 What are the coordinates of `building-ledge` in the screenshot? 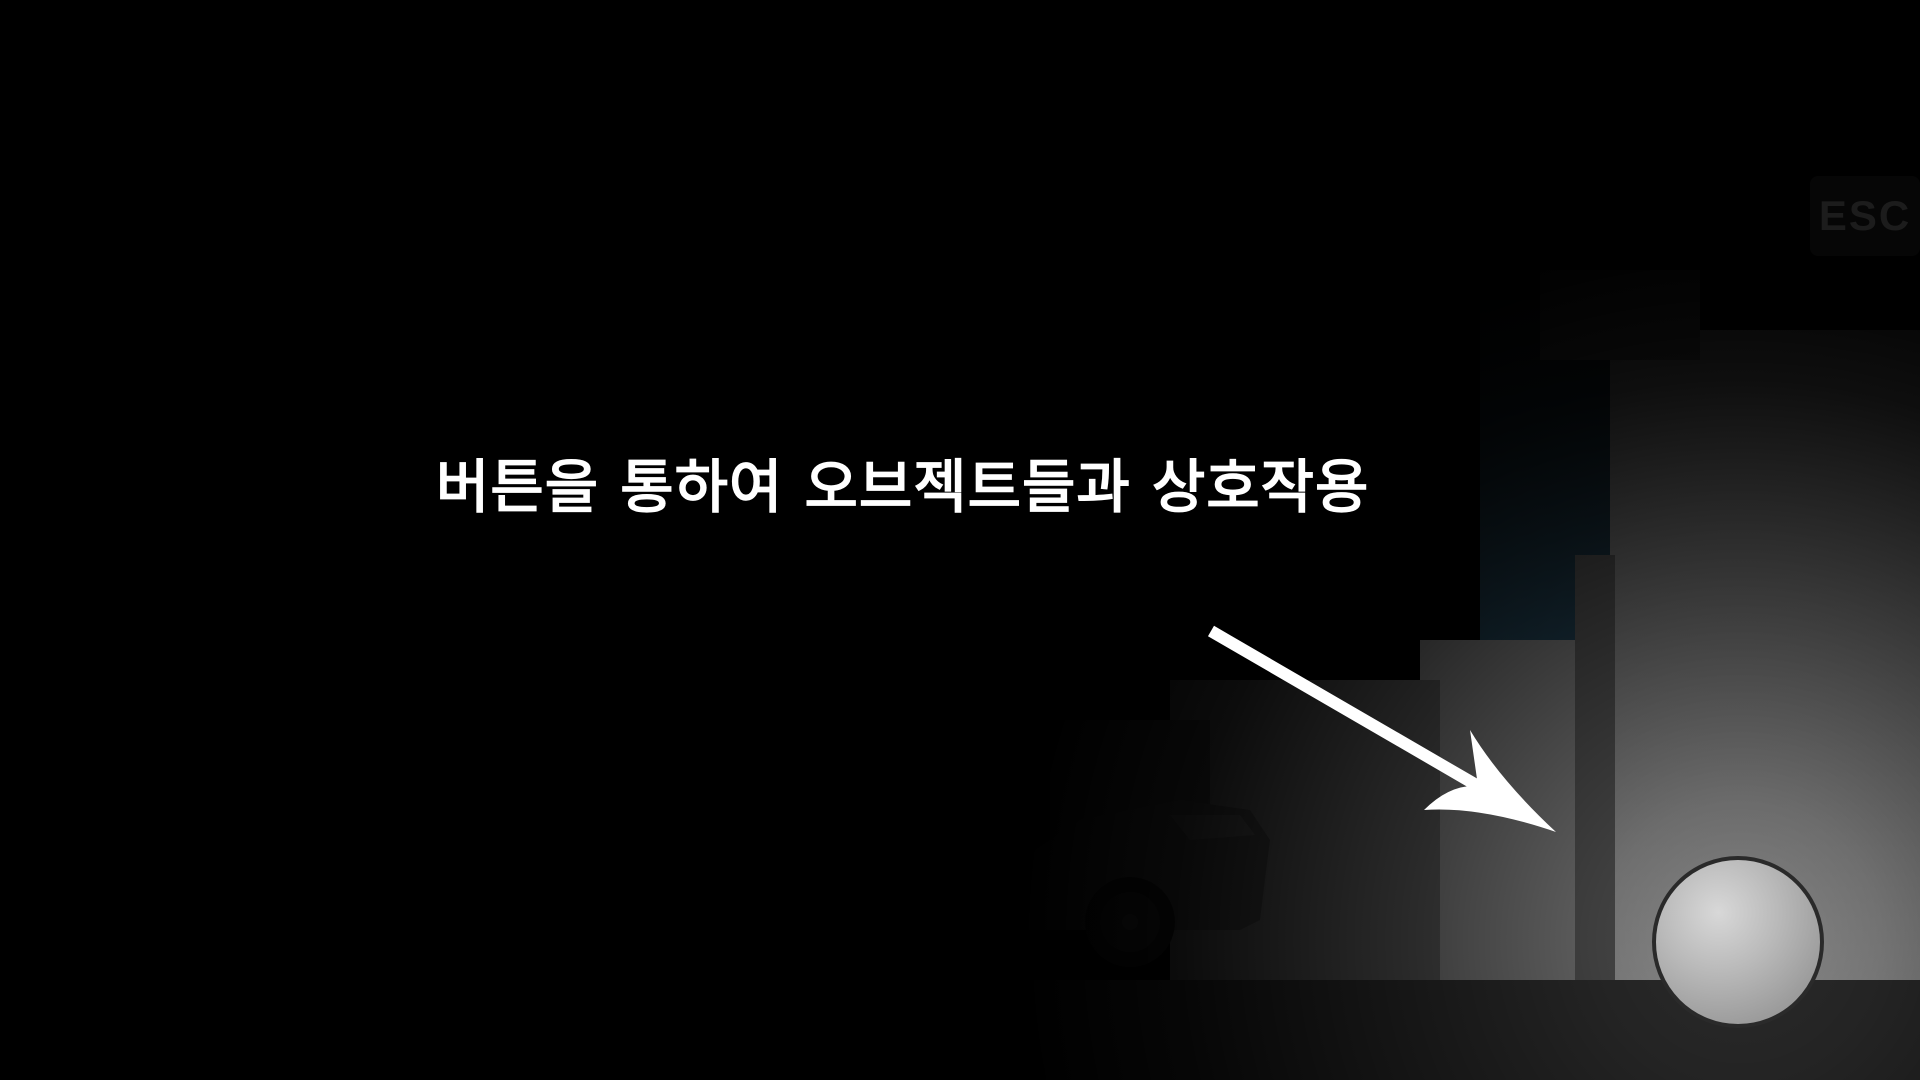 It's located at (1620, 315).